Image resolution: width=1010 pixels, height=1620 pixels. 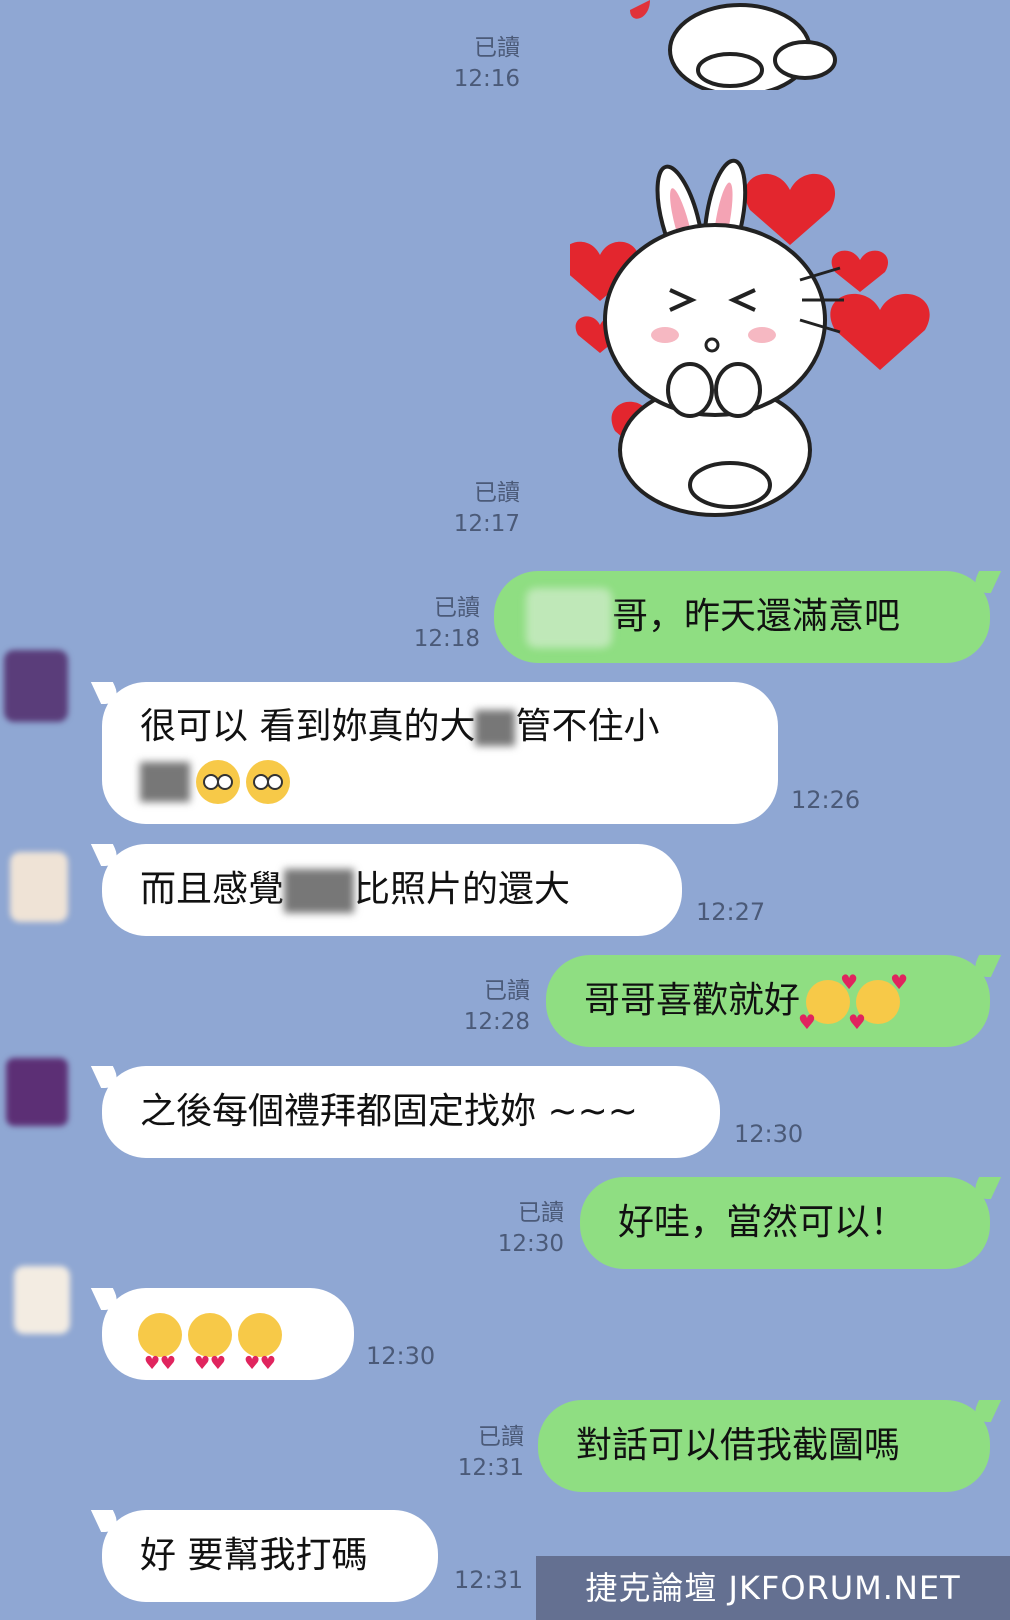 What do you see at coordinates (484, 1453) in the screenshot?
I see `msg-8-meta: 已讀 12:31` at bounding box center [484, 1453].